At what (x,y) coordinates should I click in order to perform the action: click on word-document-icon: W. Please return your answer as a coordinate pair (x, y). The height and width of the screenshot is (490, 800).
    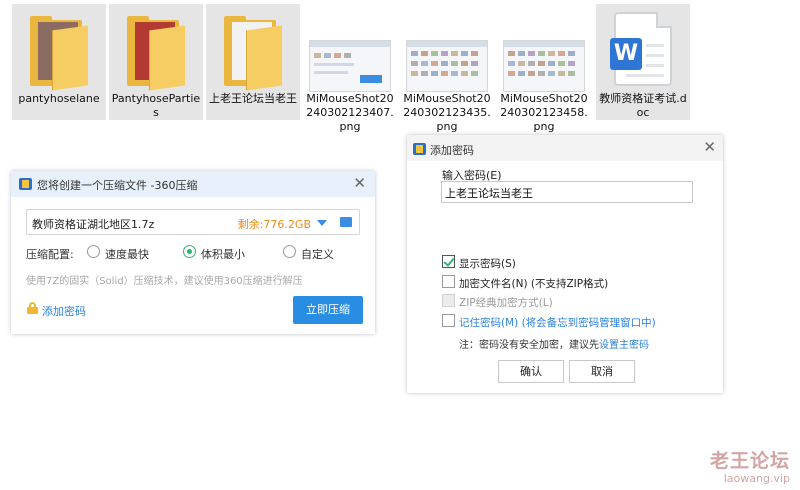
    Looking at the image, I should click on (643, 50).